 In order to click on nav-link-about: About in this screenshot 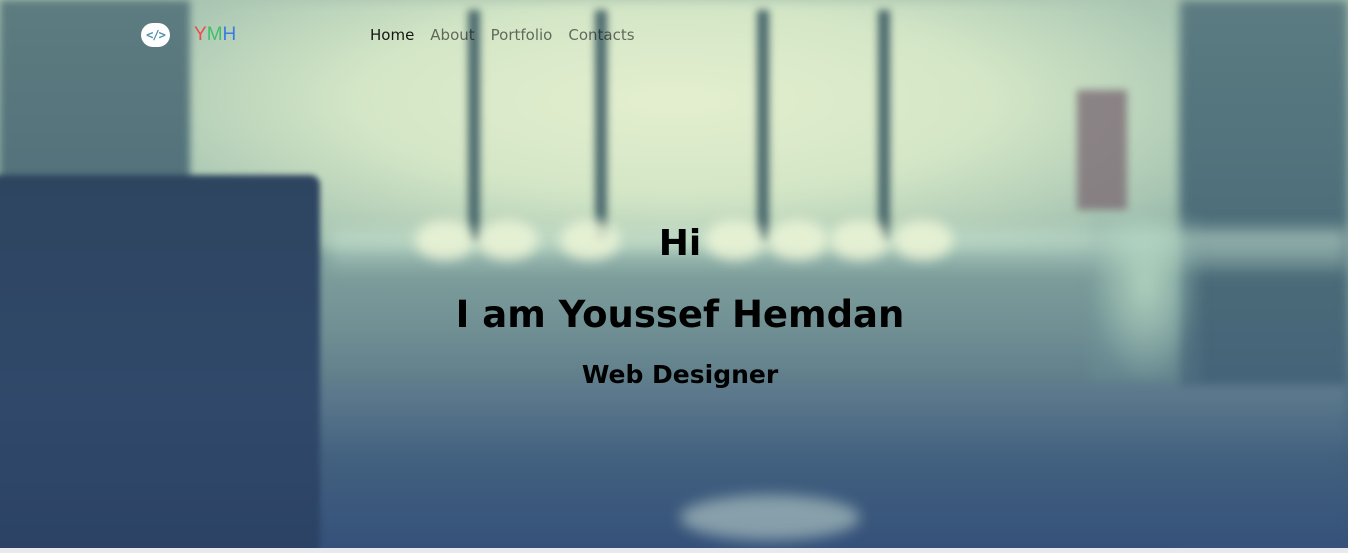, I will do `click(452, 35)`.